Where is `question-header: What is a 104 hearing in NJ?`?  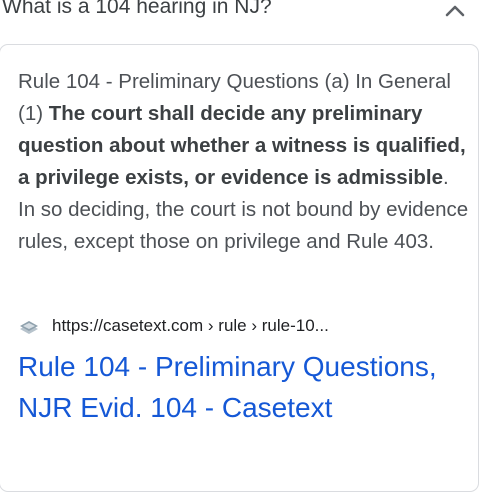
question-header: What is a 104 hearing in NJ? is located at coordinates (247, 15).